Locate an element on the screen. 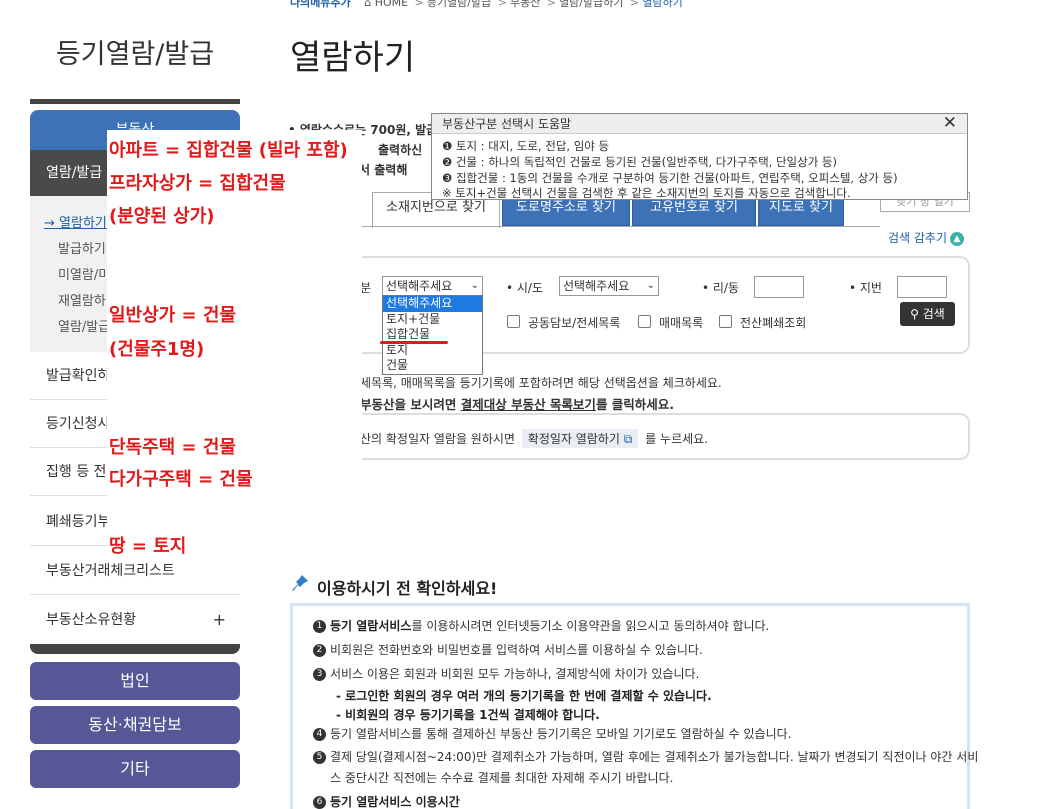  joint-collateral-label: 공동담보/전세목록 is located at coordinates (574, 323).